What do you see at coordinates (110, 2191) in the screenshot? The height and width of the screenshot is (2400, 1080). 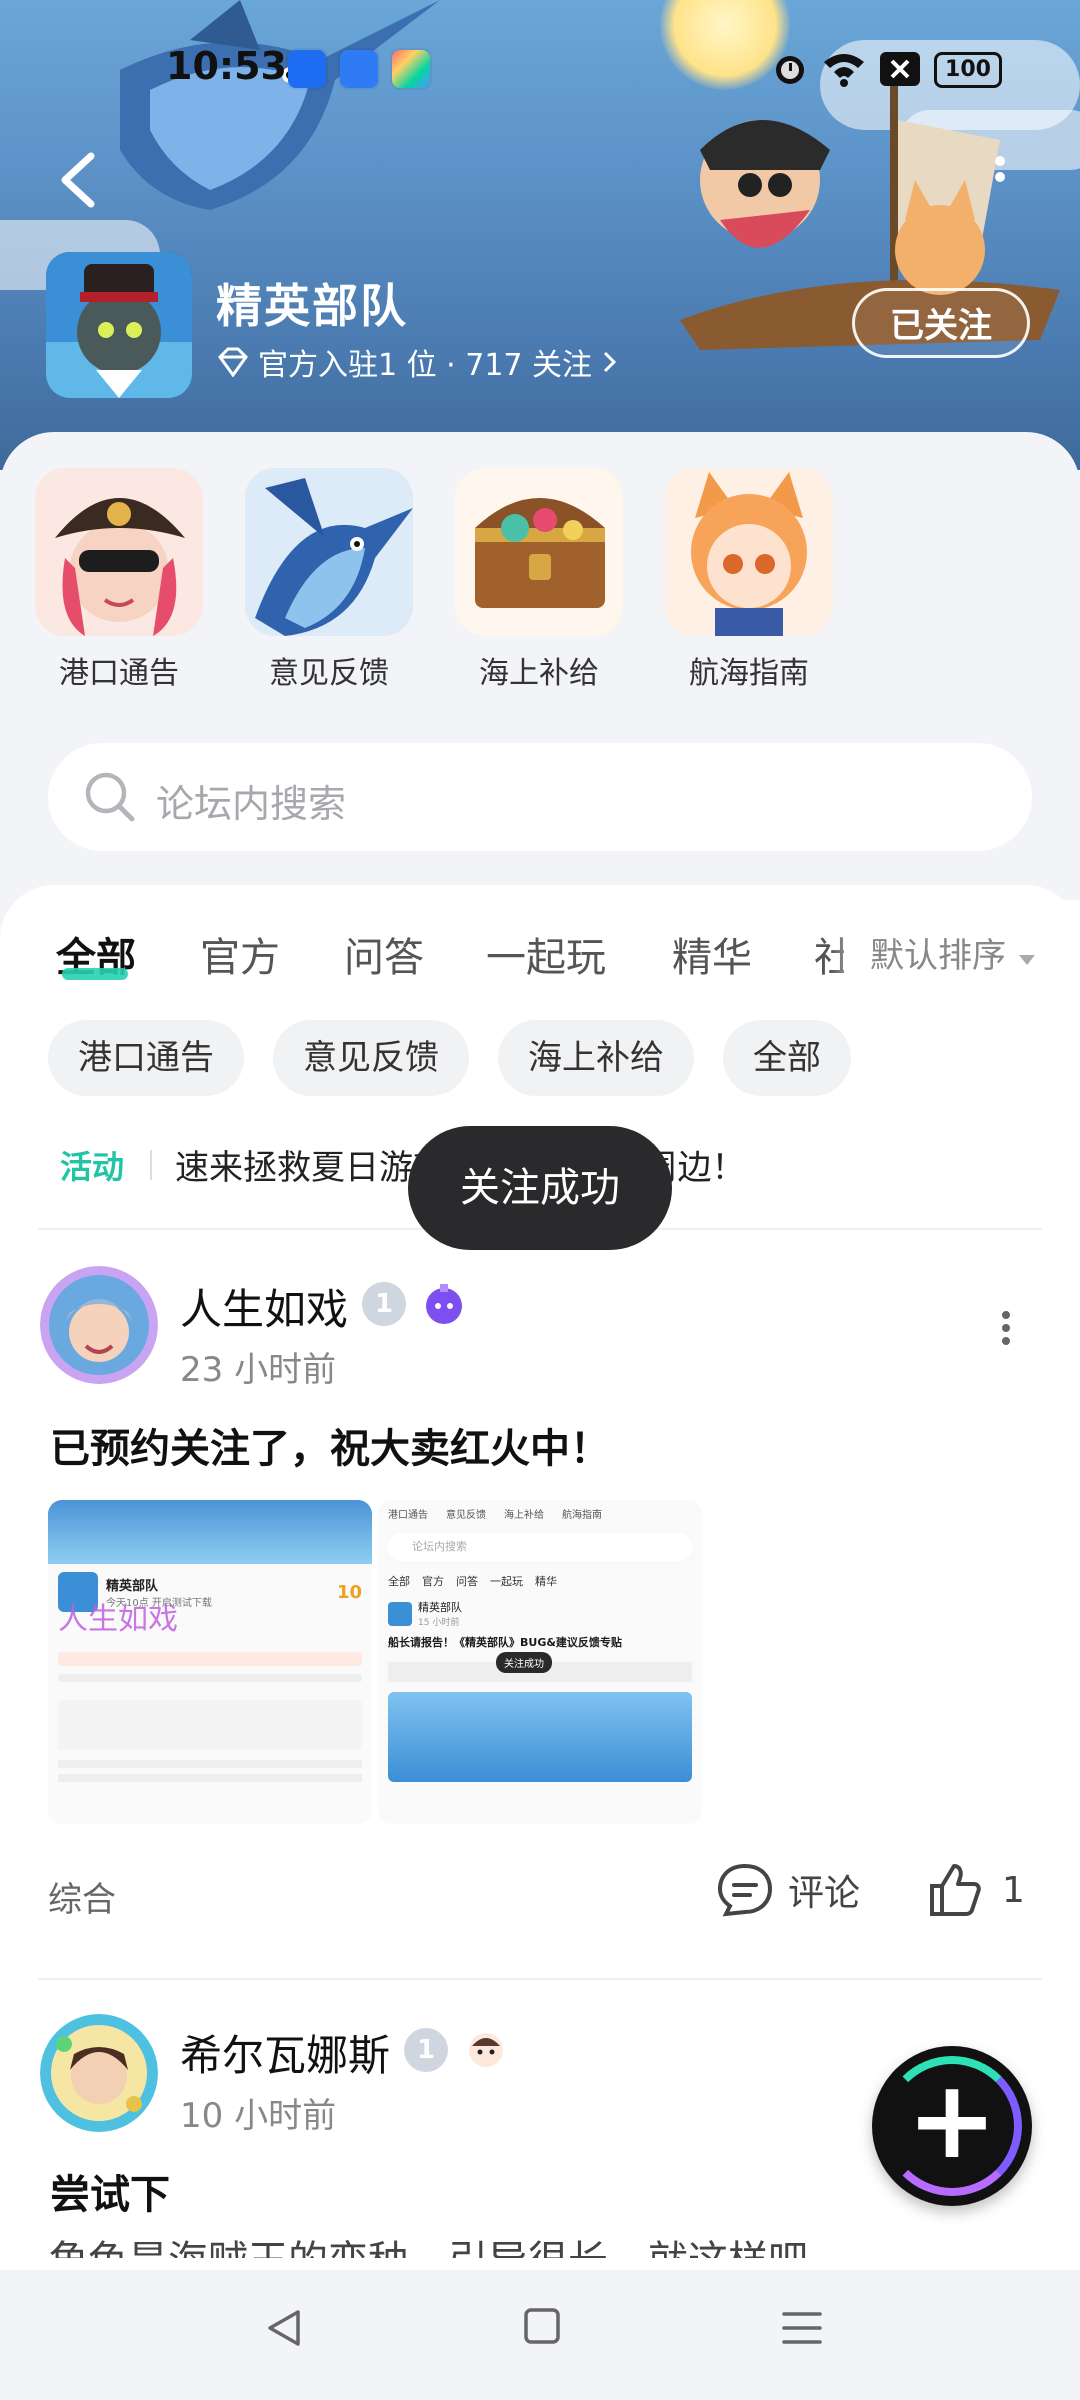 I see `post-title: 尝试下` at bounding box center [110, 2191].